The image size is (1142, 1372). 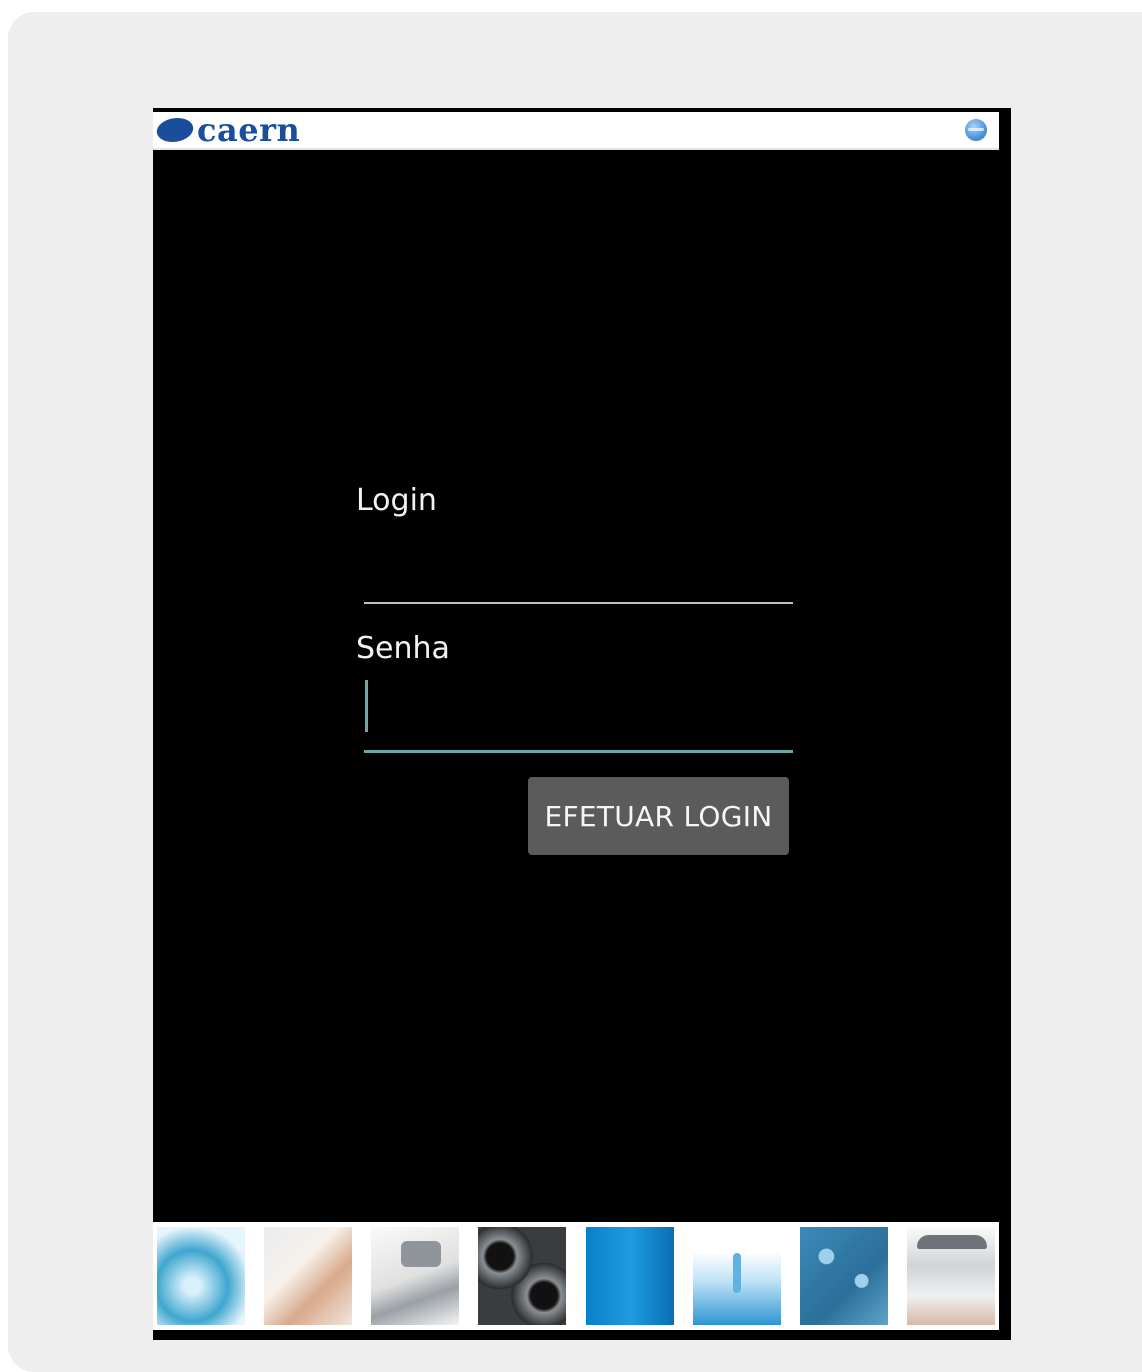 What do you see at coordinates (396, 500) in the screenshot?
I see `login-label: Login` at bounding box center [396, 500].